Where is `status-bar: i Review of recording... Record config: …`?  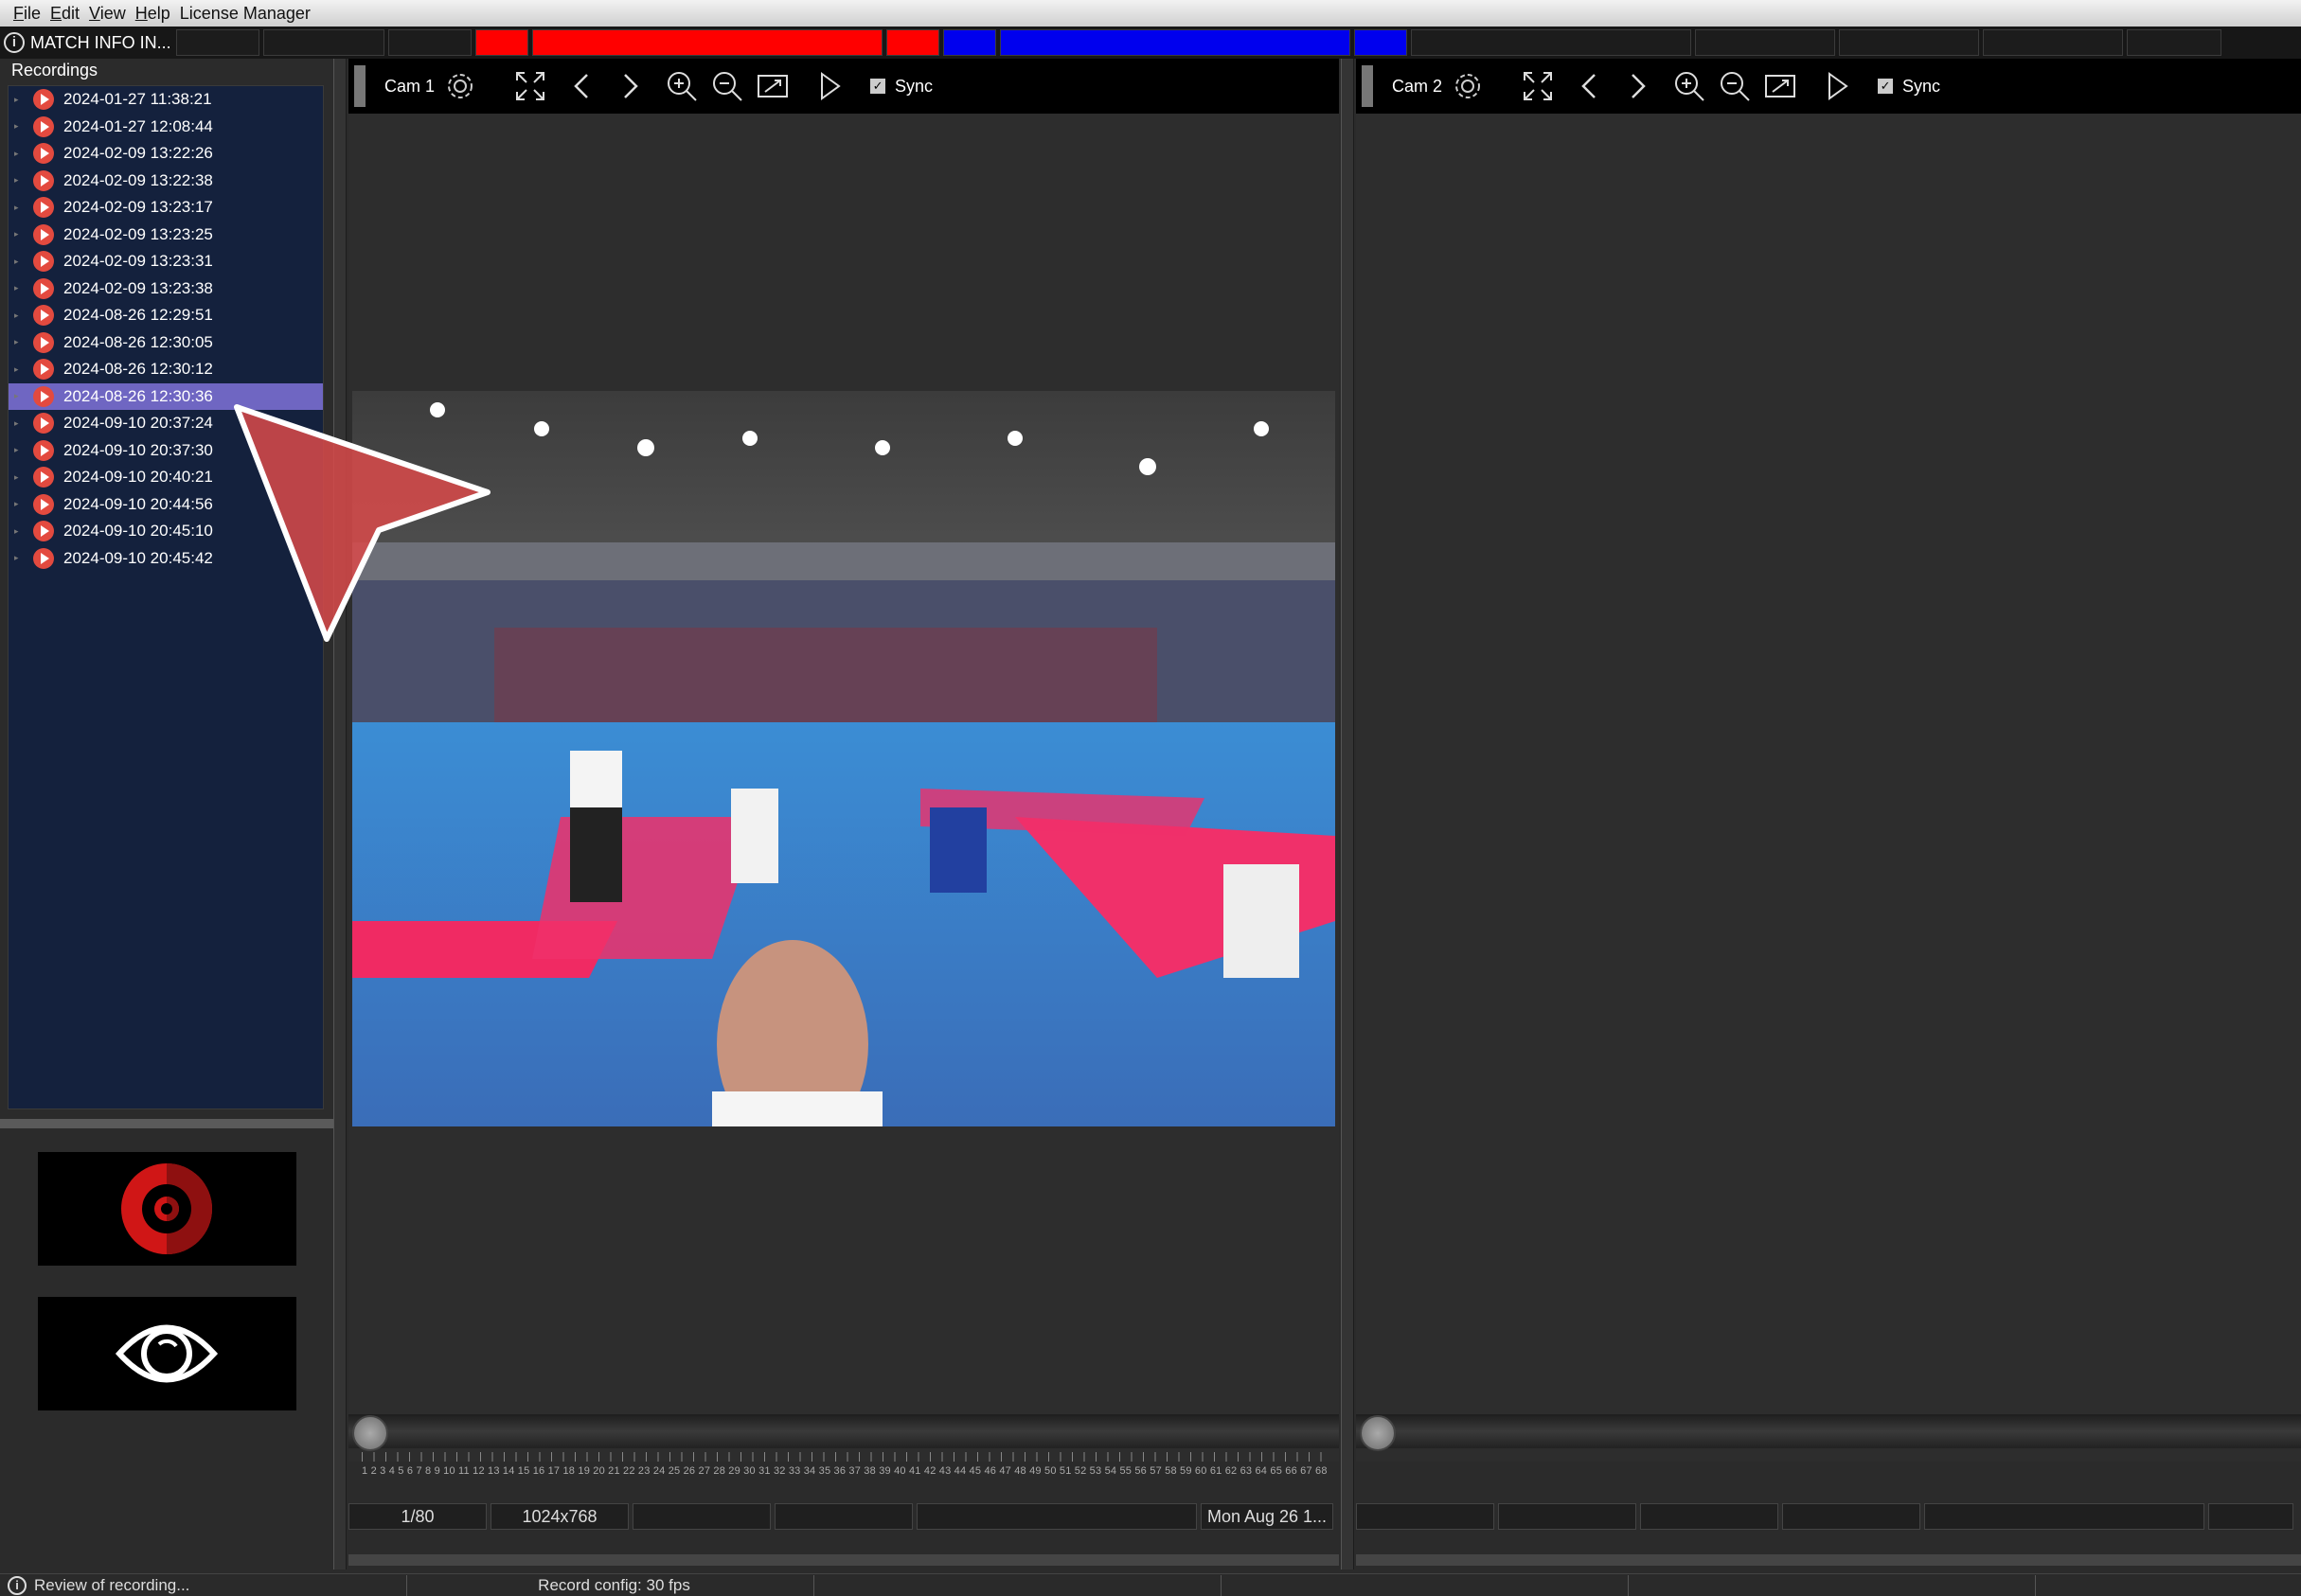 status-bar: i Review of recording... Record config: … is located at coordinates (1150, 1584).